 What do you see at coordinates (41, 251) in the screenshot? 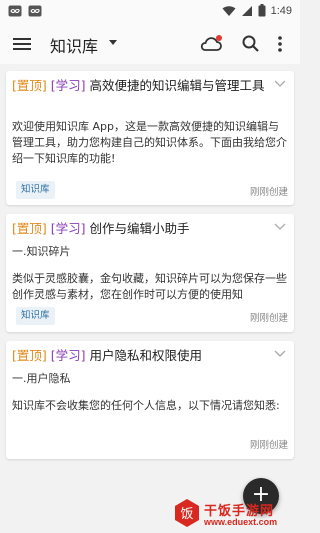
I see `note-subheading: 一.知识碎片` at bounding box center [41, 251].